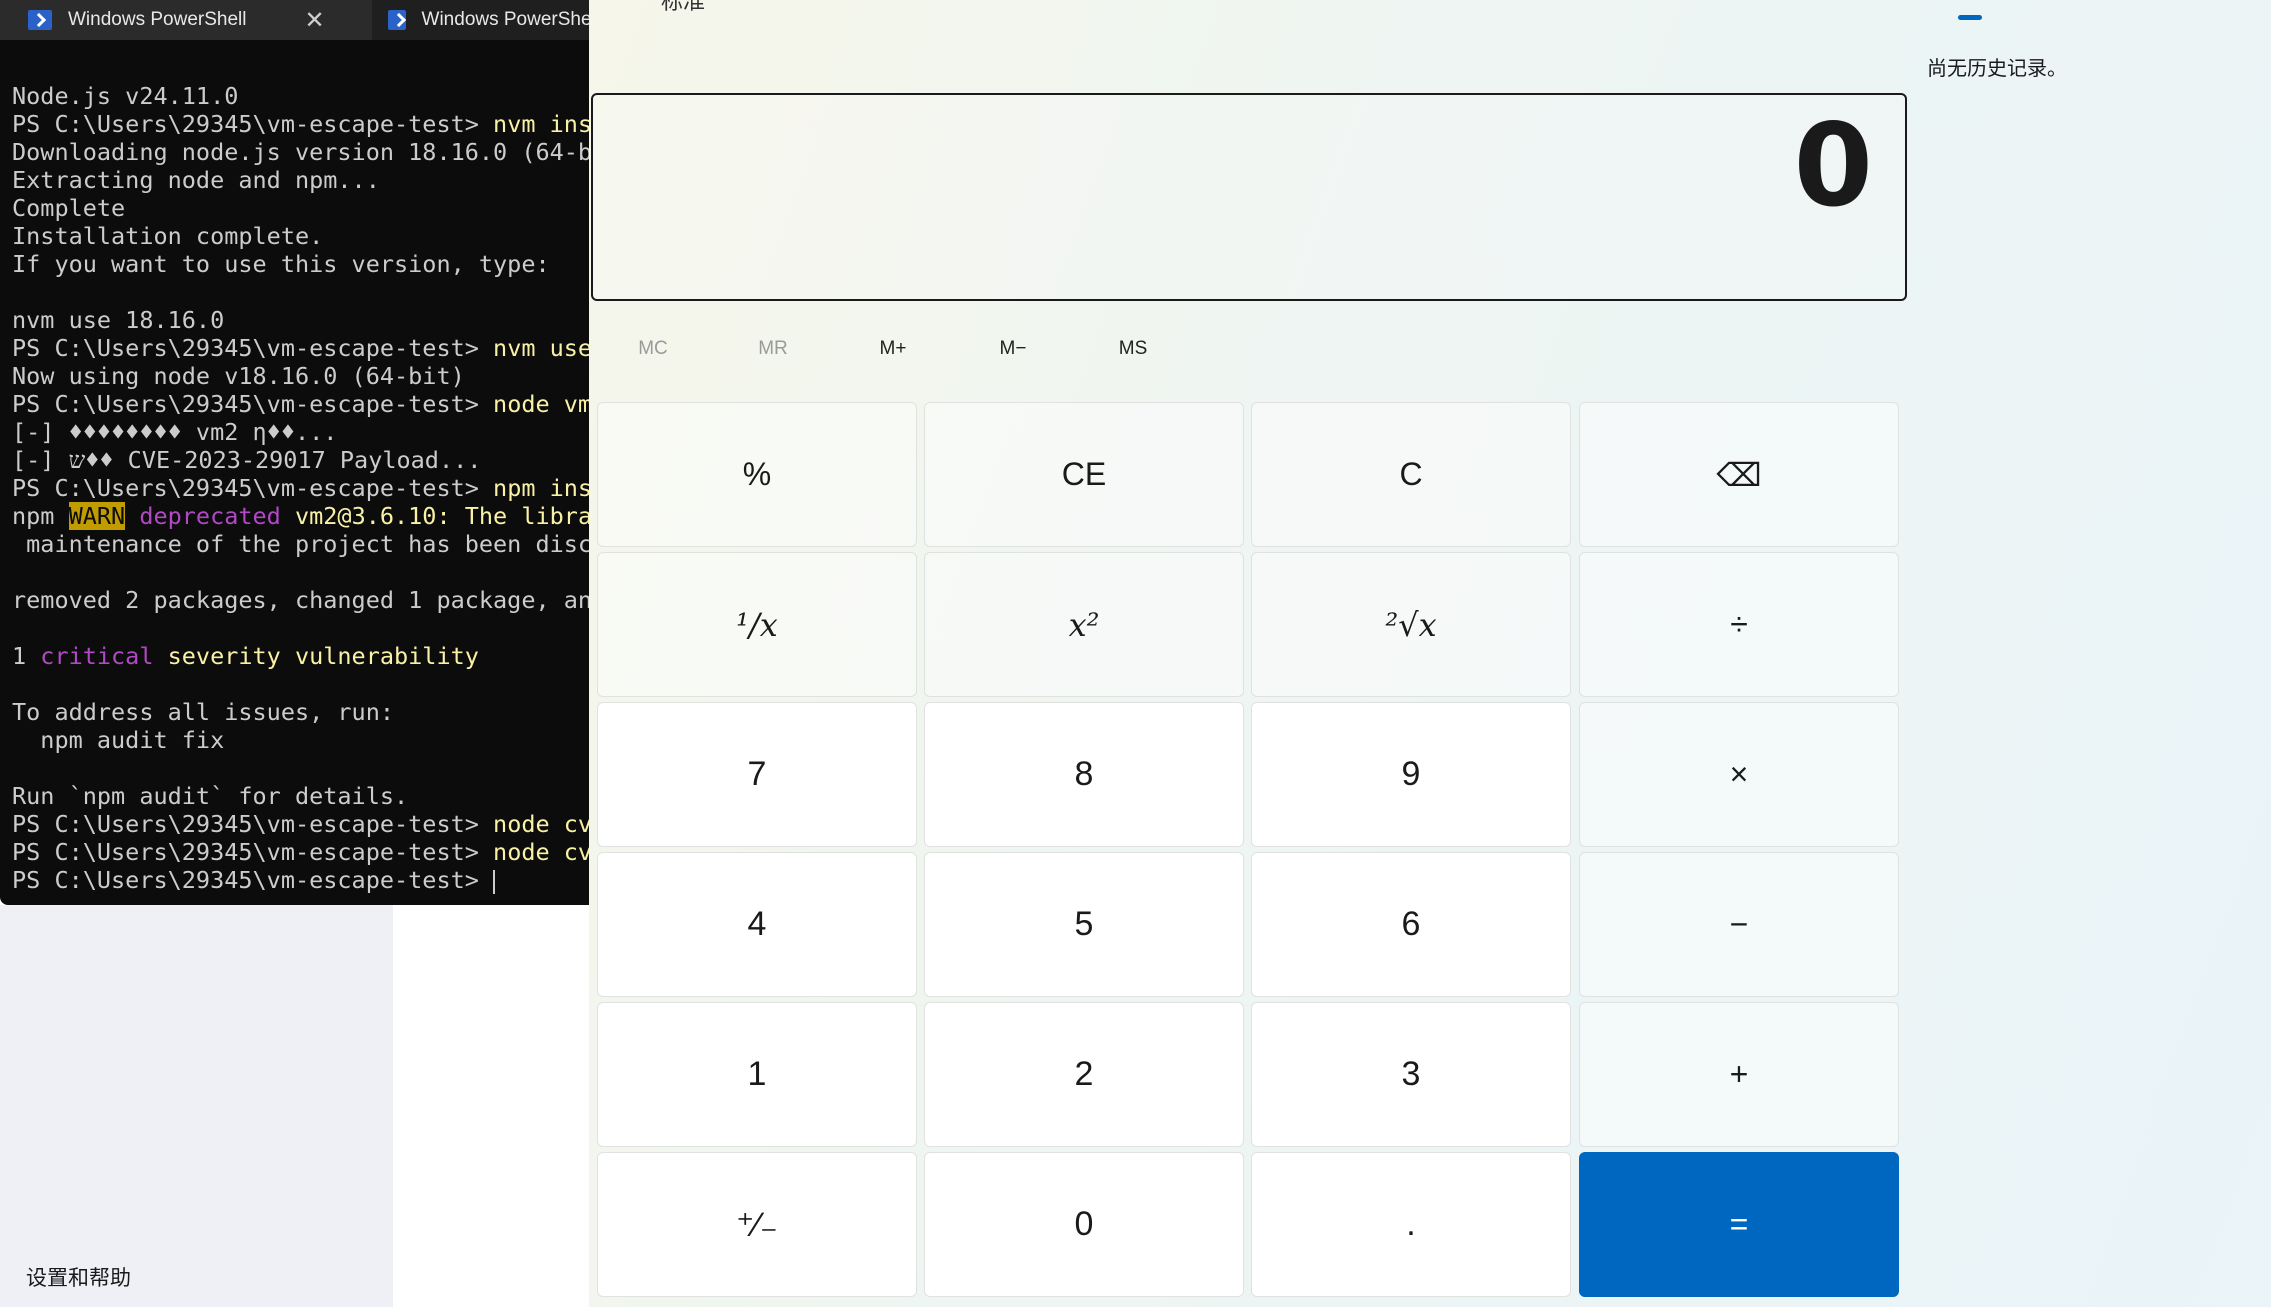 The height and width of the screenshot is (1307, 2271). I want to click on reciprocal-button: ¹∕x, so click(757, 624).